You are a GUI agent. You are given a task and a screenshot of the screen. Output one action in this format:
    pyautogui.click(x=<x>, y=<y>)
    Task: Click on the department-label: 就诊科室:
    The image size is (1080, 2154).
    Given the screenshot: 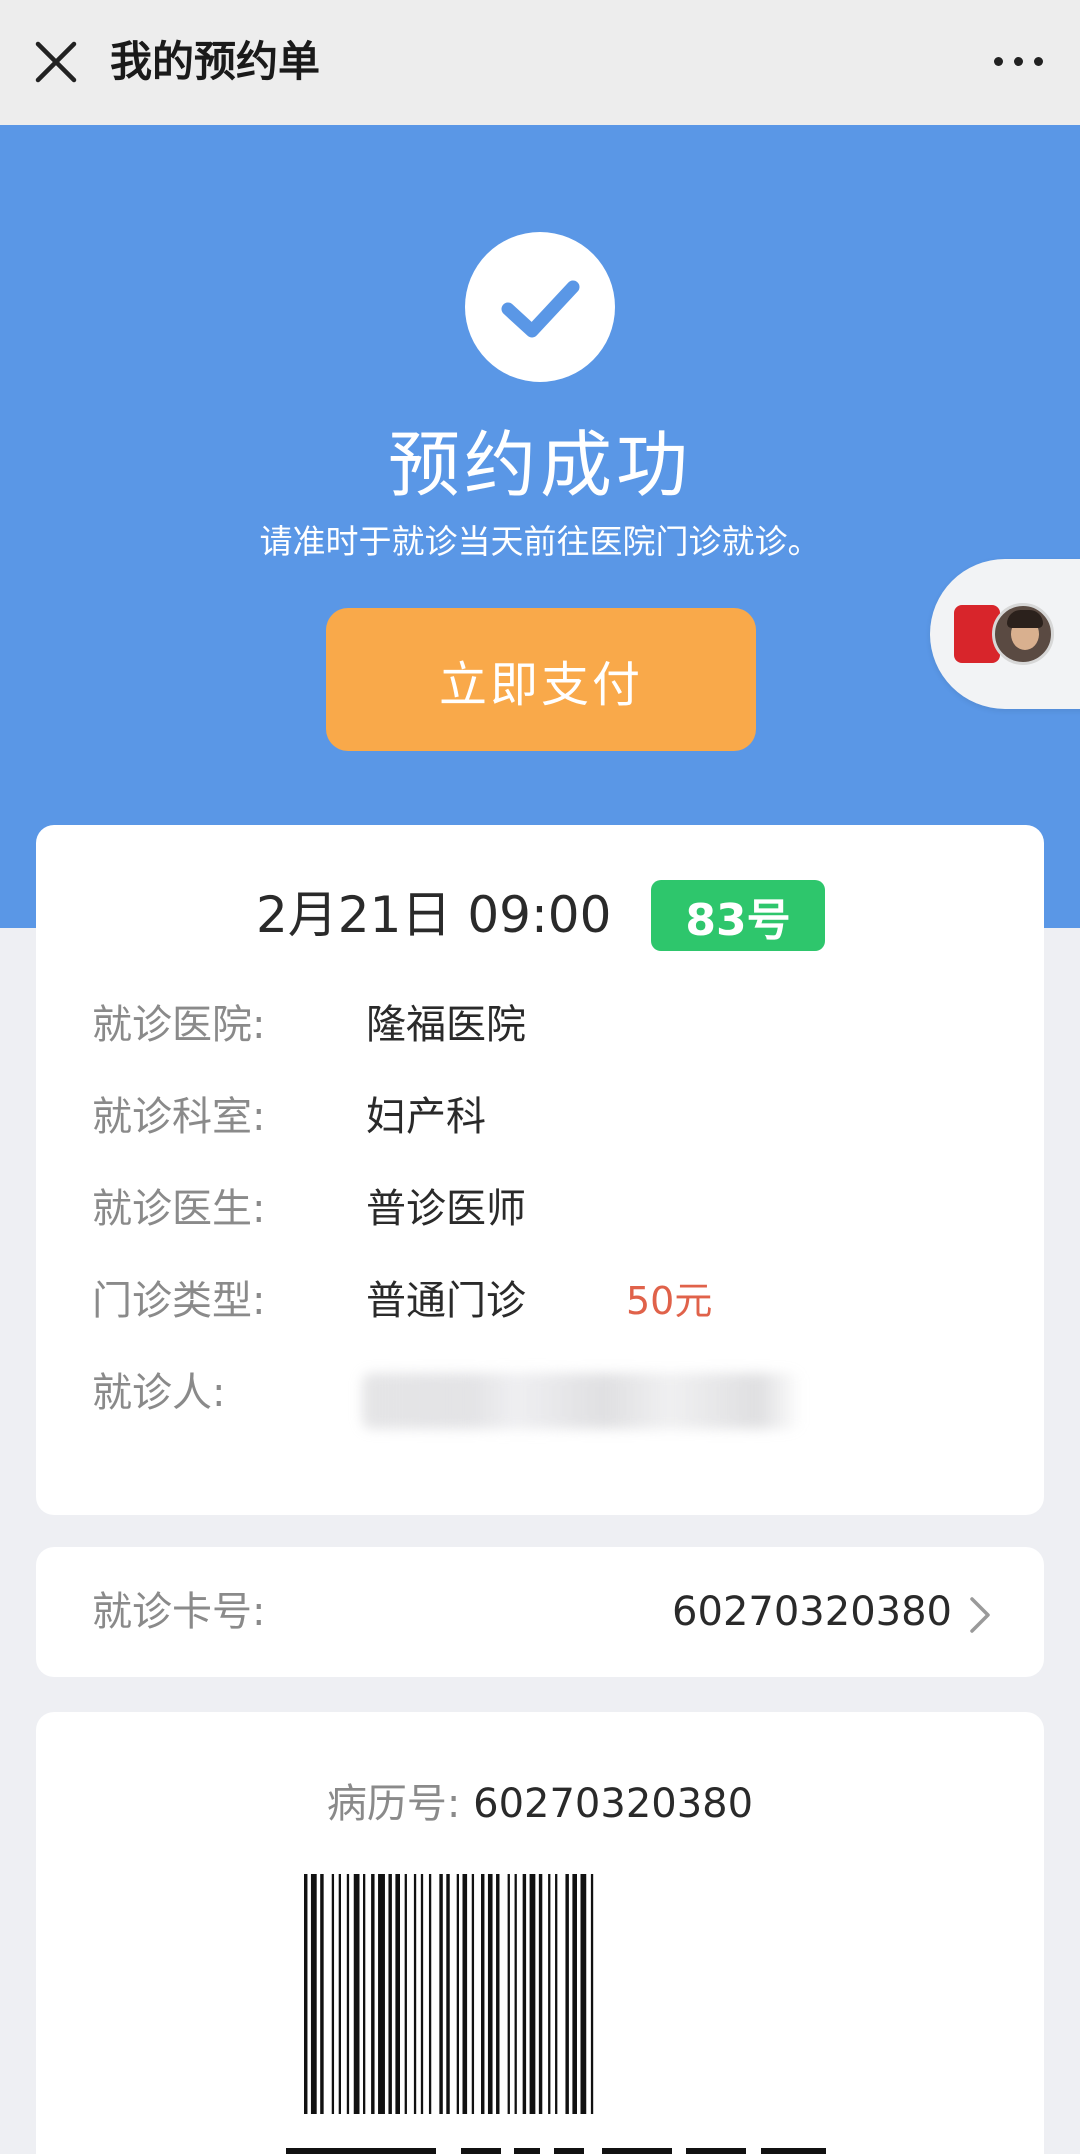 What is the action you would take?
    pyautogui.click(x=179, y=1117)
    